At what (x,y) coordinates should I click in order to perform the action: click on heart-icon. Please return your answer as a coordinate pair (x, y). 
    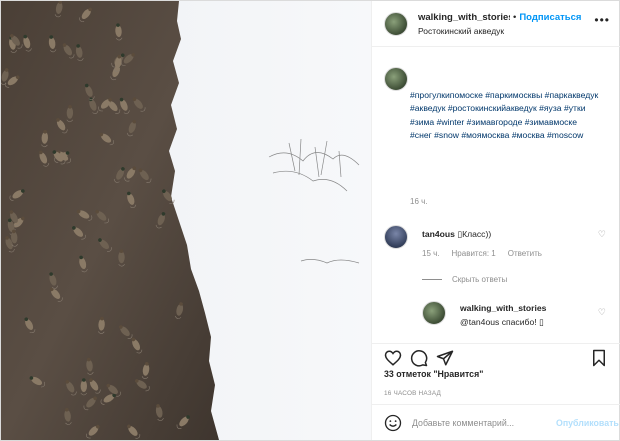
    Looking at the image, I should click on (393, 358).